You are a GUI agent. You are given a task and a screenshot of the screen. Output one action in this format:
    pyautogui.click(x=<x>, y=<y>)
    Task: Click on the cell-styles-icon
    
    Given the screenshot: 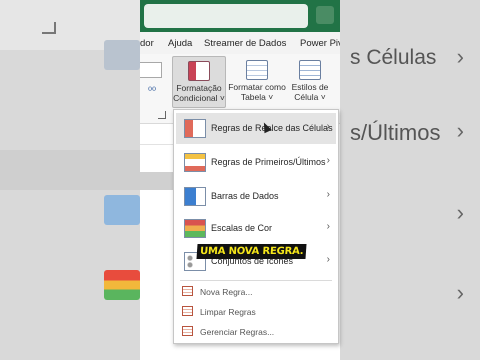 What is the action you would take?
    pyautogui.click(x=310, y=70)
    